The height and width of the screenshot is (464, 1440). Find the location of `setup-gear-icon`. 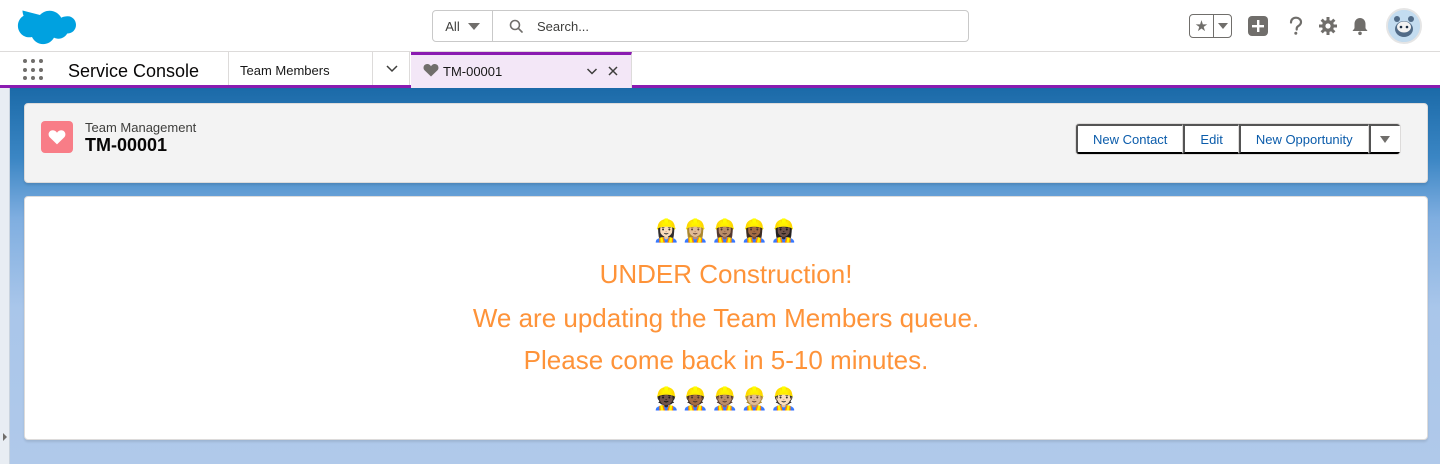

setup-gear-icon is located at coordinates (1328, 26).